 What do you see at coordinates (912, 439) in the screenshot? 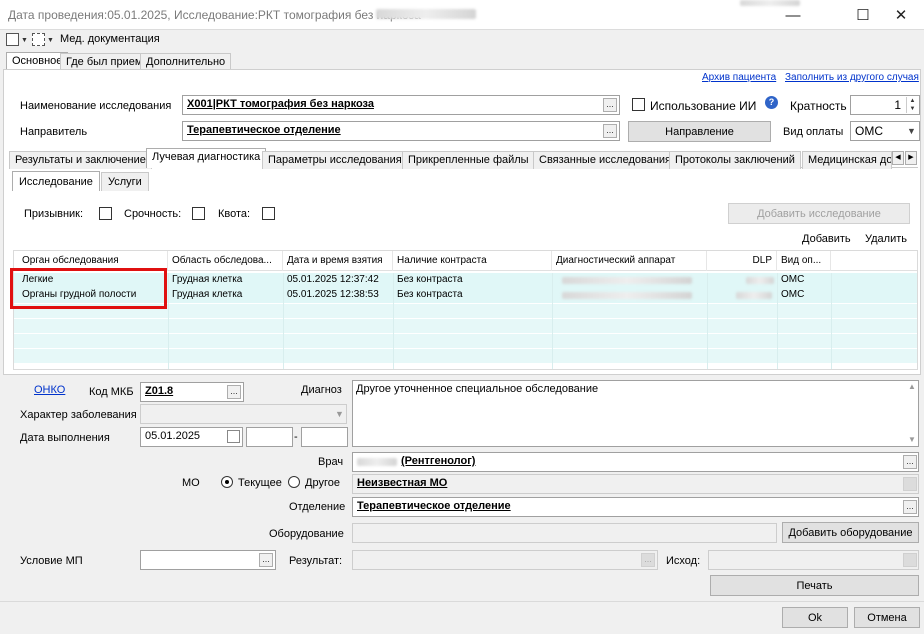
I see `scroll-down-icon: ▼` at bounding box center [912, 439].